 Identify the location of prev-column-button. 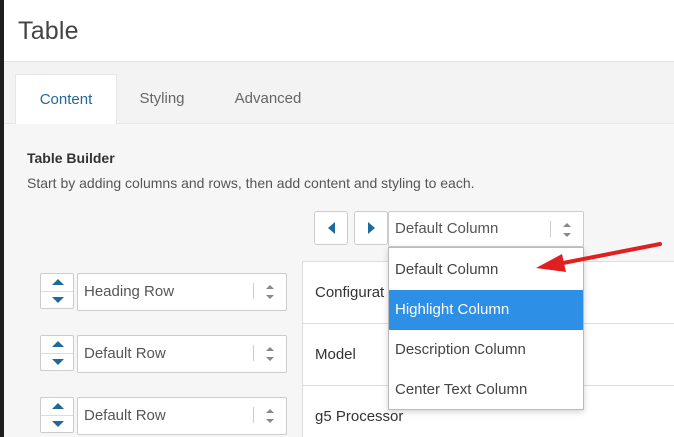
(331, 228).